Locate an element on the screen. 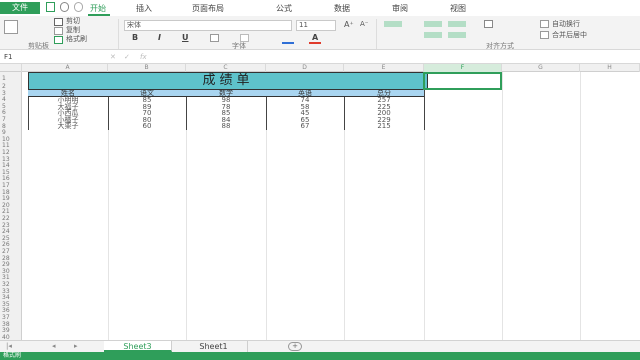 The width and height of the screenshot is (640, 360). tab-view: 视图 is located at coordinates (458, 8).